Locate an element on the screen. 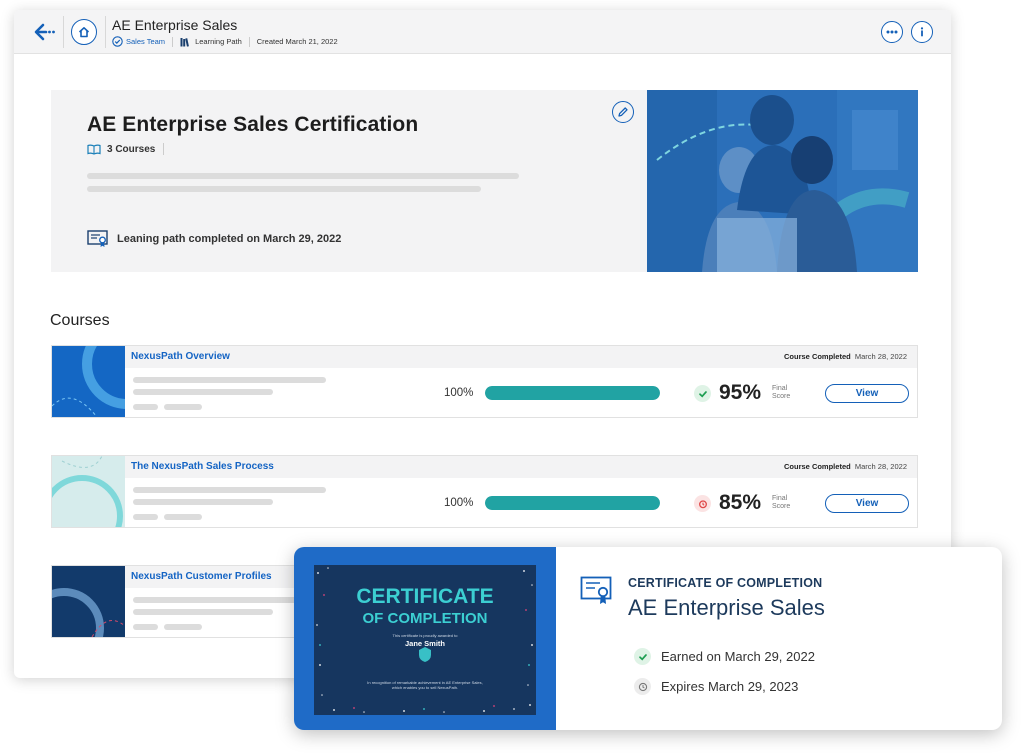 This screenshot has height=753, width=1024. info-icon is located at coordinates (922, 32).